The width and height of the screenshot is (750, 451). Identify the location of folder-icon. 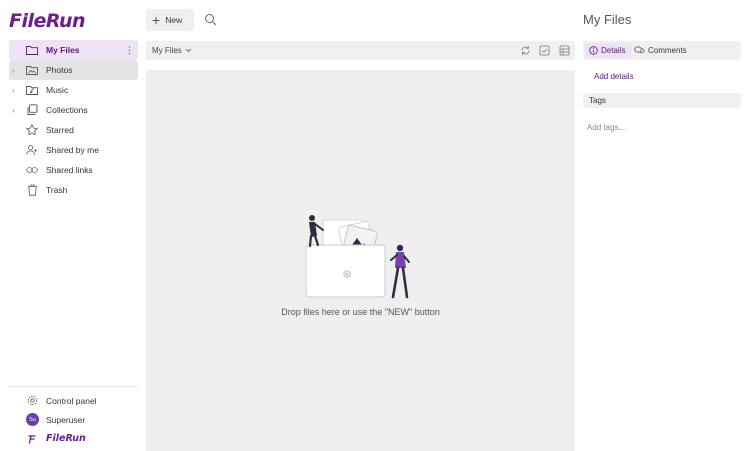
(32, 50).